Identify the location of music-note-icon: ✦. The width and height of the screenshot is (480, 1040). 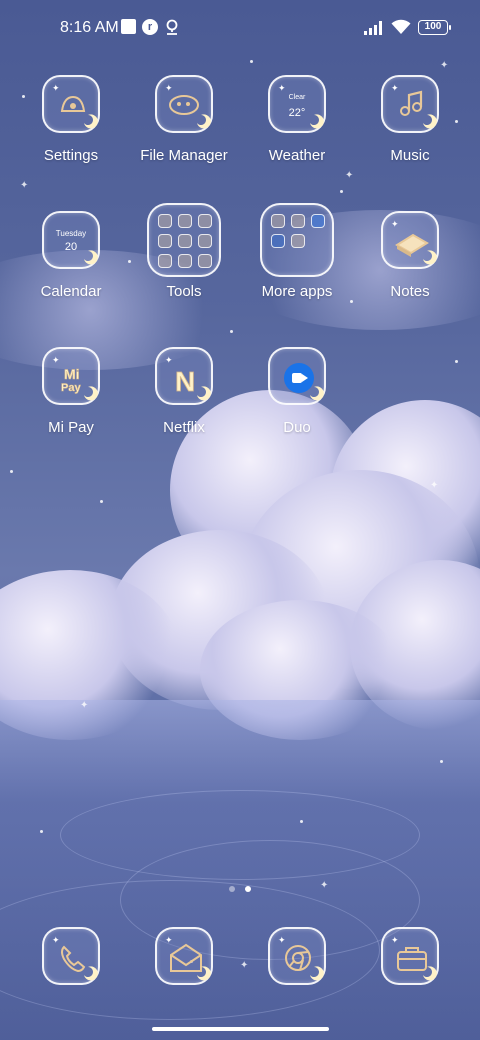
(410, 104).